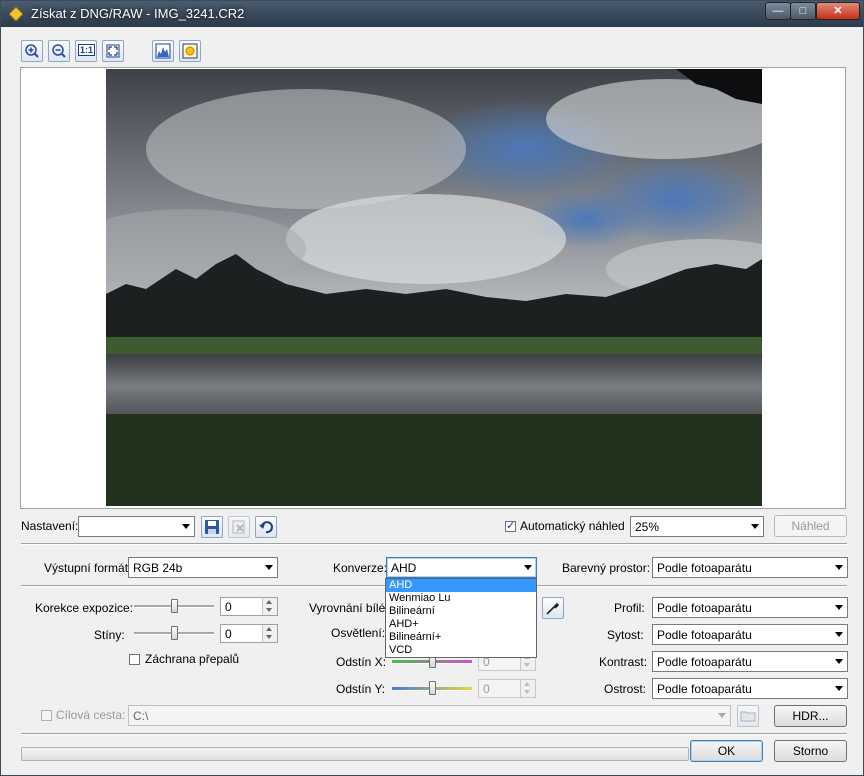  I want to click on conversion-option: AHD, so click(461, 585).